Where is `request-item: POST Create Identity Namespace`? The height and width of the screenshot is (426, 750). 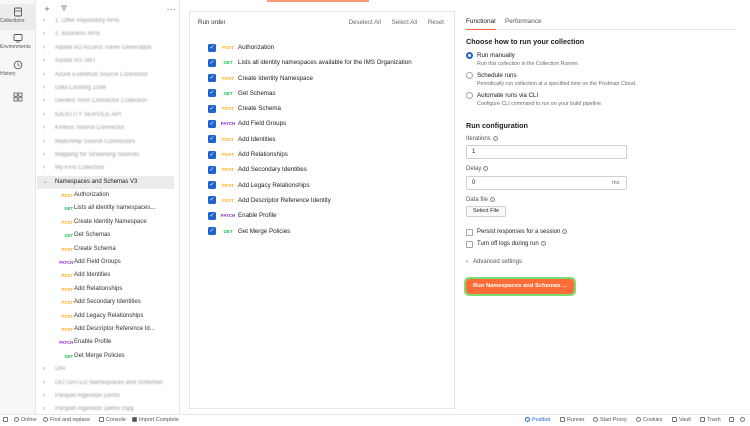 request-item: POST Create Identity Namespace is located at coordinates (105, 222).